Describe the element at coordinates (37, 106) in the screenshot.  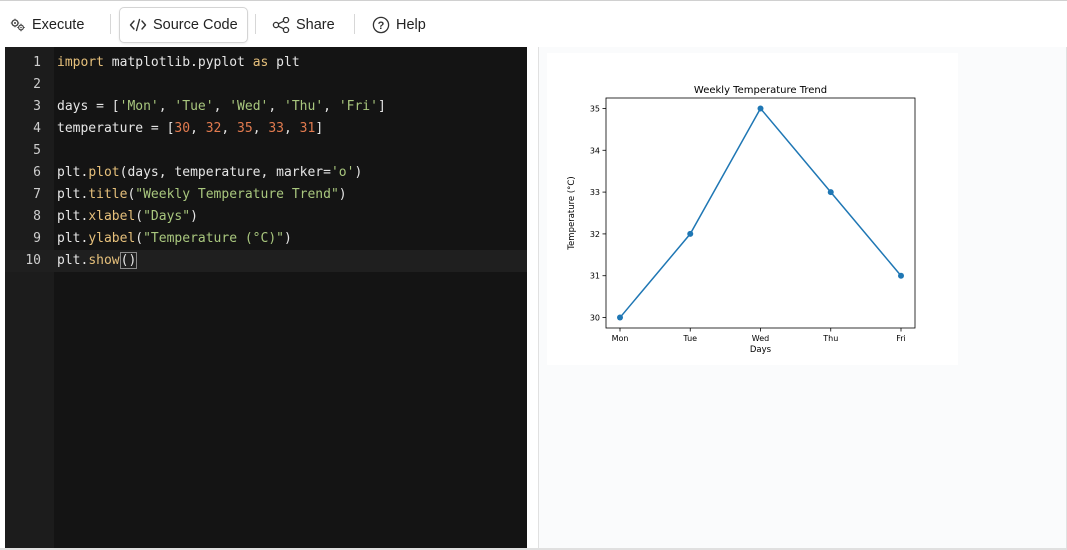
I see `line-number: 3` at that location.